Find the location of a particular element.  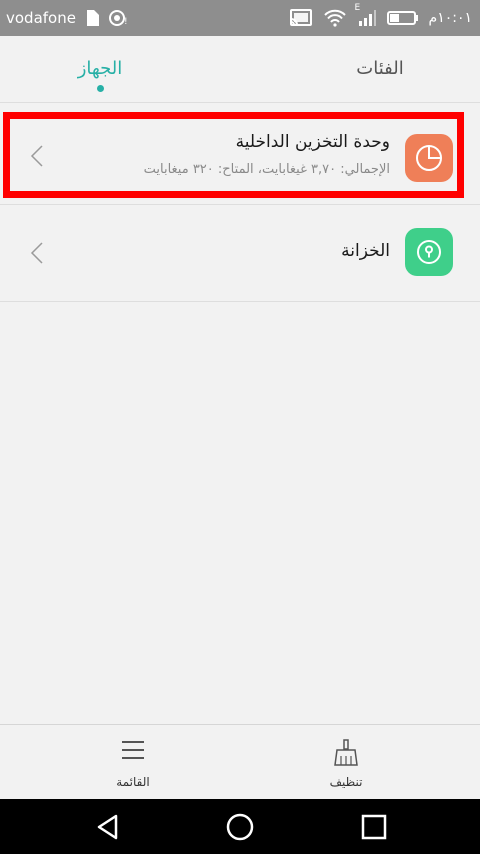

clean-label: تنظيف is located at coordinates (346, 782).